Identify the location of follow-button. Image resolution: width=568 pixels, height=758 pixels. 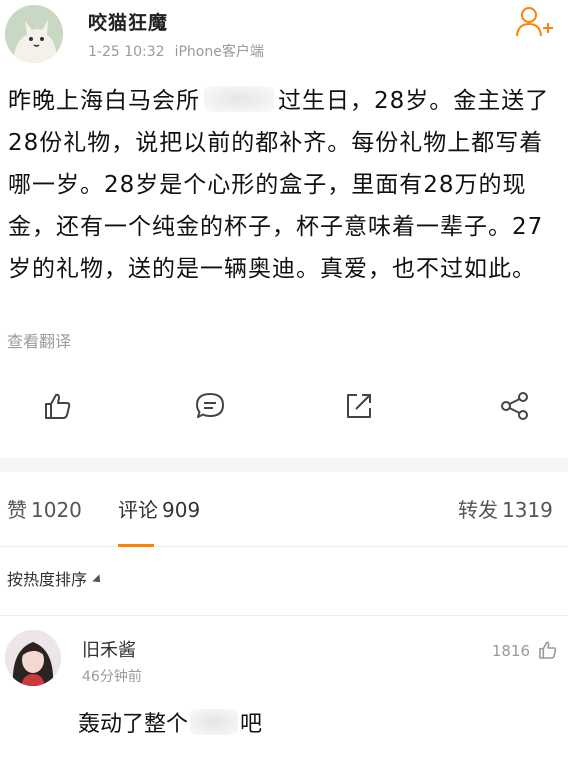
(535, 22).